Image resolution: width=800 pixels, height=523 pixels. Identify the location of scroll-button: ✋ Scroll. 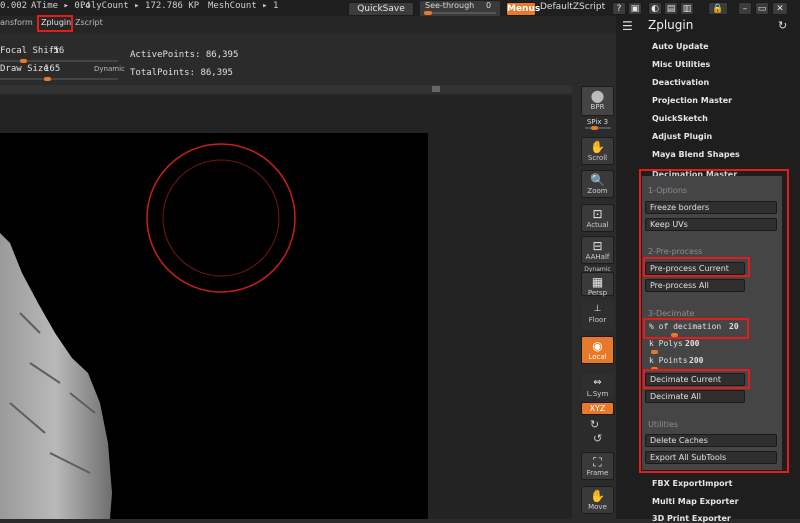
(597, 151).